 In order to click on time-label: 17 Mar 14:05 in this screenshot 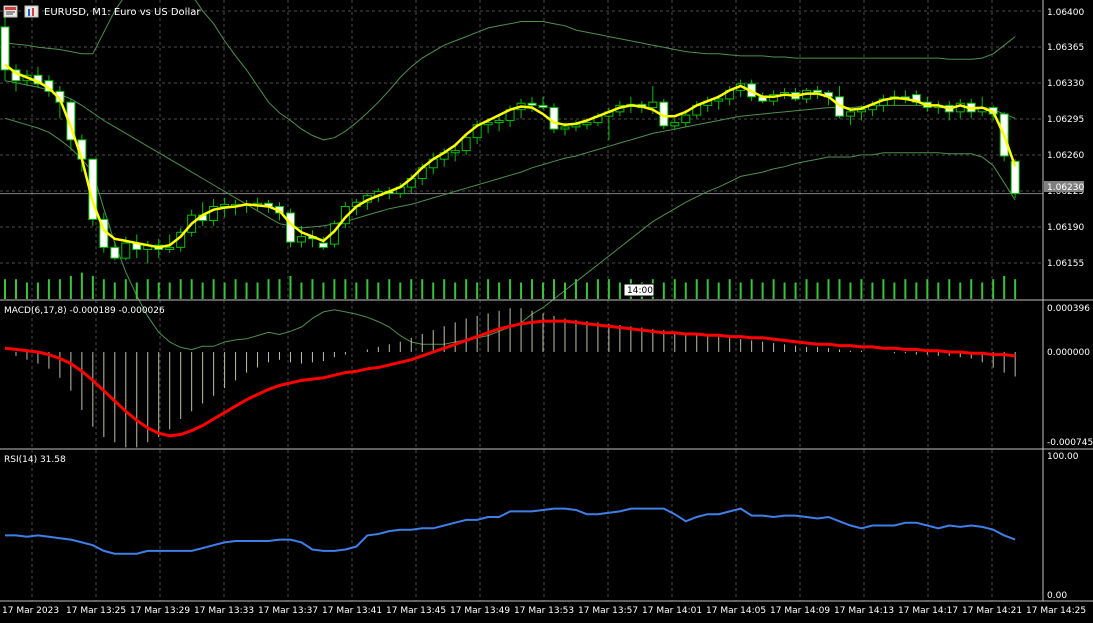, I will do `click(736, 611)`.